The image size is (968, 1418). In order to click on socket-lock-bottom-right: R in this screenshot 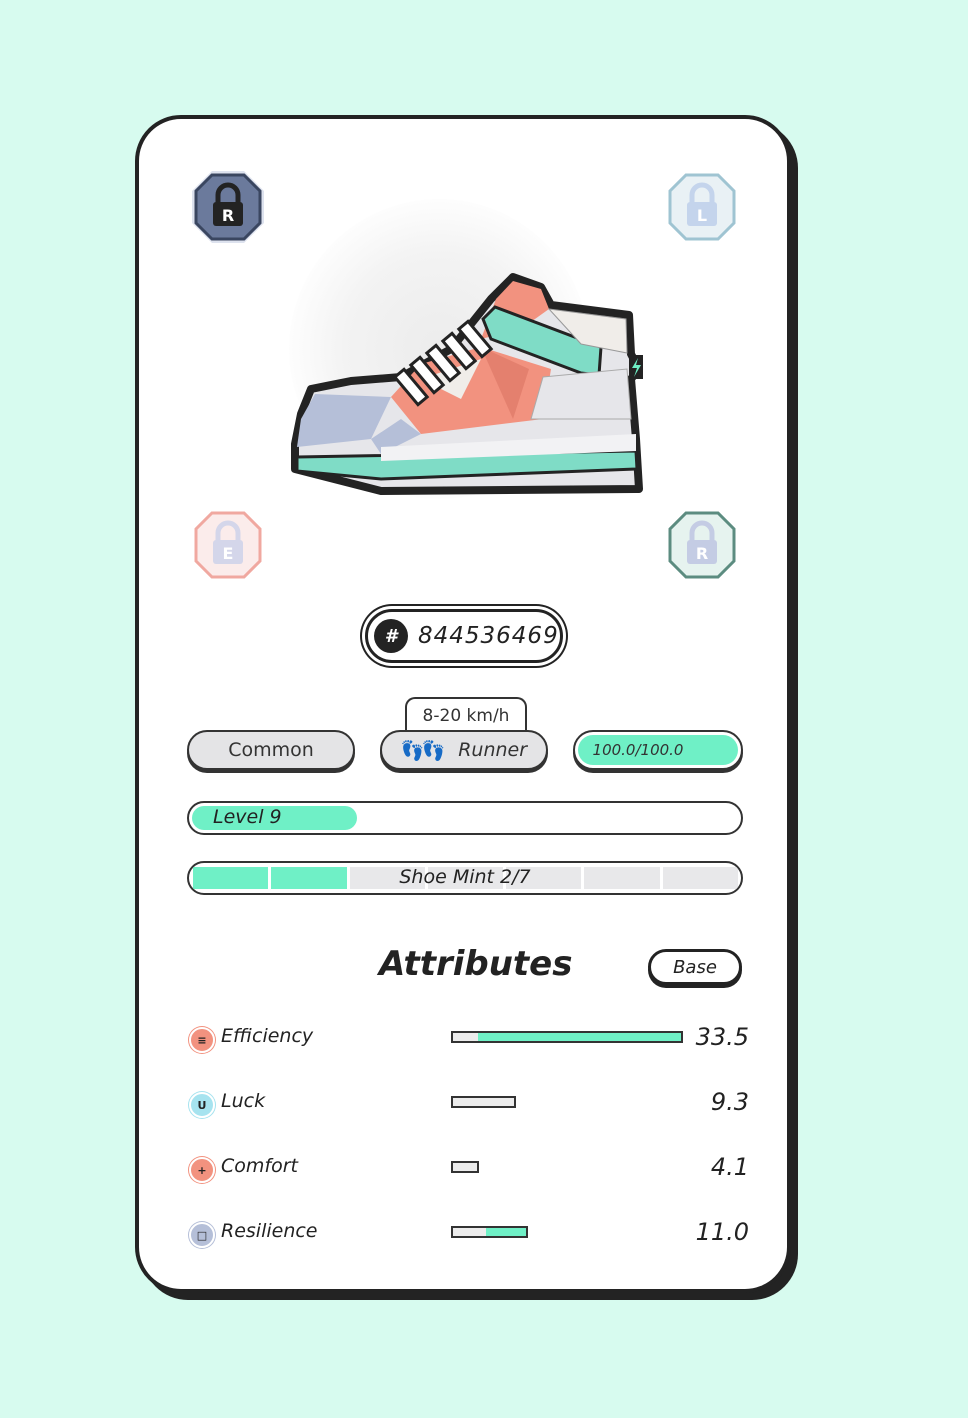, I will do `click(702, 545)`.